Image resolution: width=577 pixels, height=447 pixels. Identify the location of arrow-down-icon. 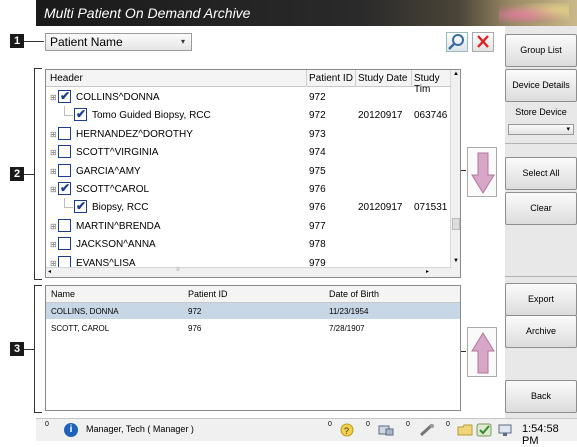
(483, 173).